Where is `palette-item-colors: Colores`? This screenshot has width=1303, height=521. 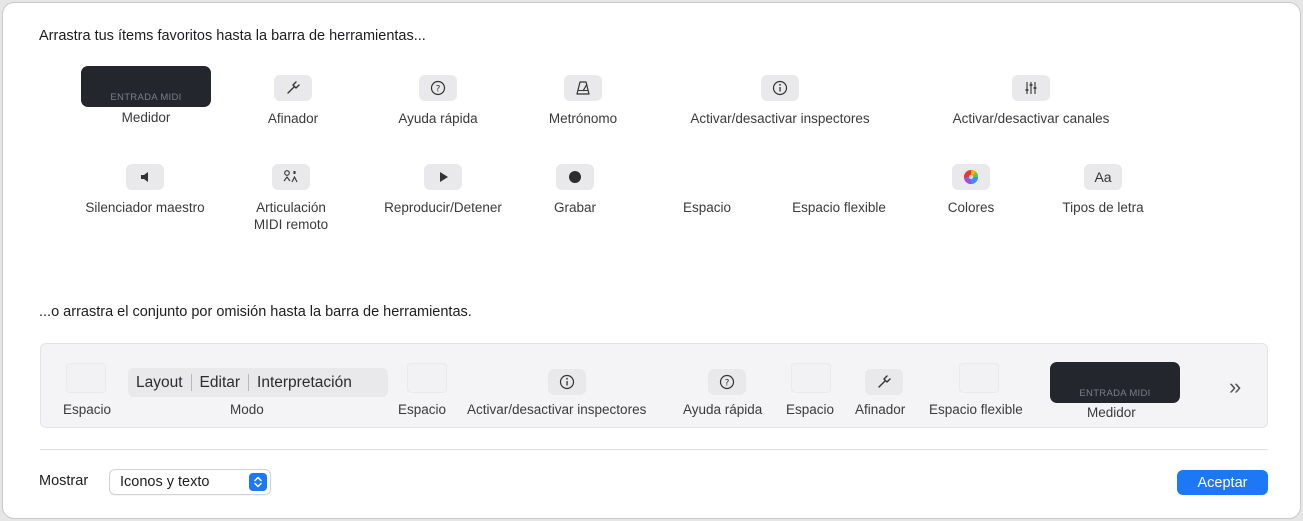
palette-item-colors: Colores is located at coordinates (971, 190).